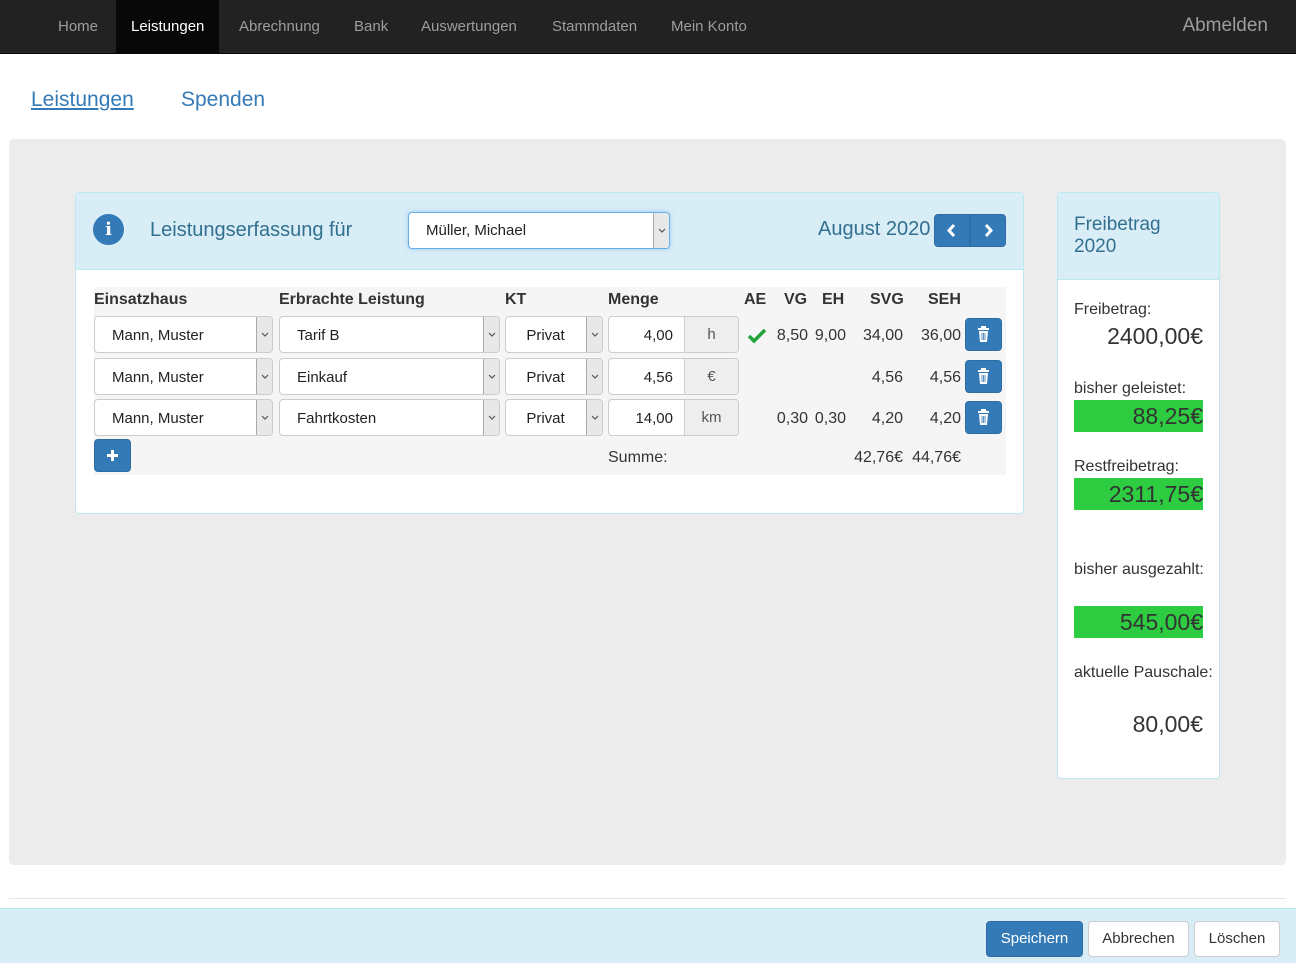  Describe the element at coordinates (78, 26) in the screenshot. I see `nav-home: Home` at that location.